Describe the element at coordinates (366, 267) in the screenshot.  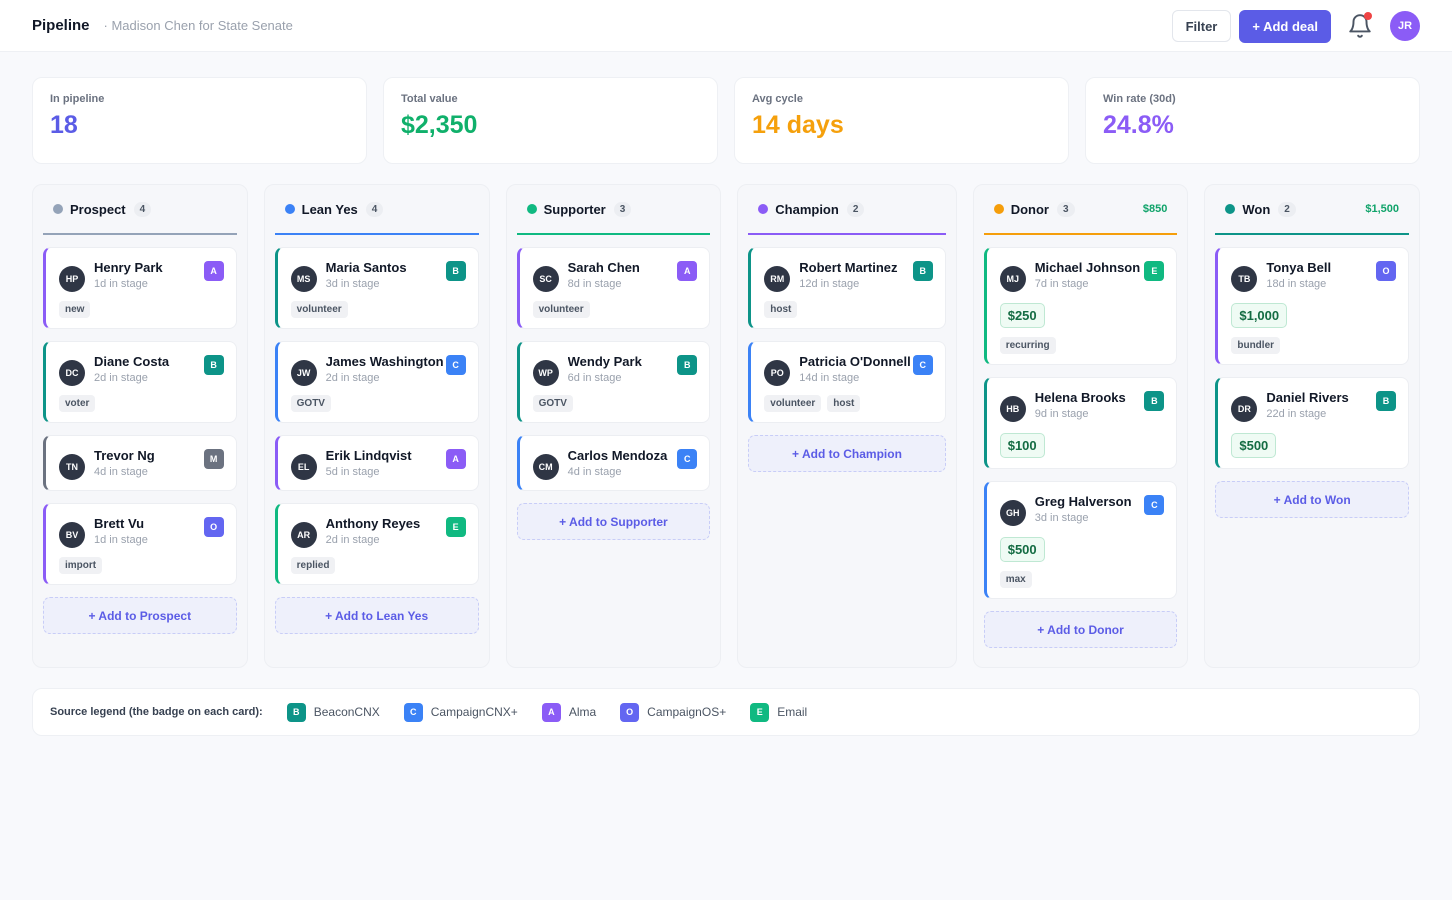
I see `contact-name: Maria Santos` at that location.